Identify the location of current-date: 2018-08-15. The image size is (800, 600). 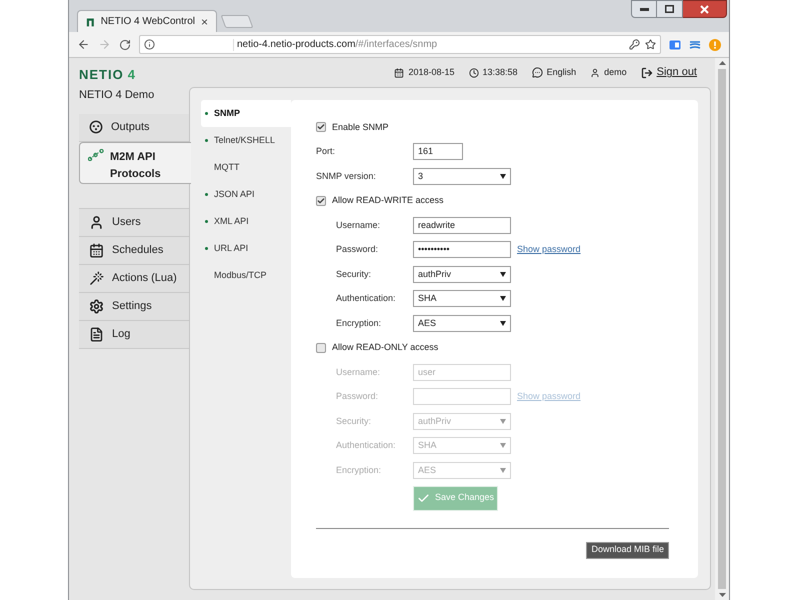
(431, 72).